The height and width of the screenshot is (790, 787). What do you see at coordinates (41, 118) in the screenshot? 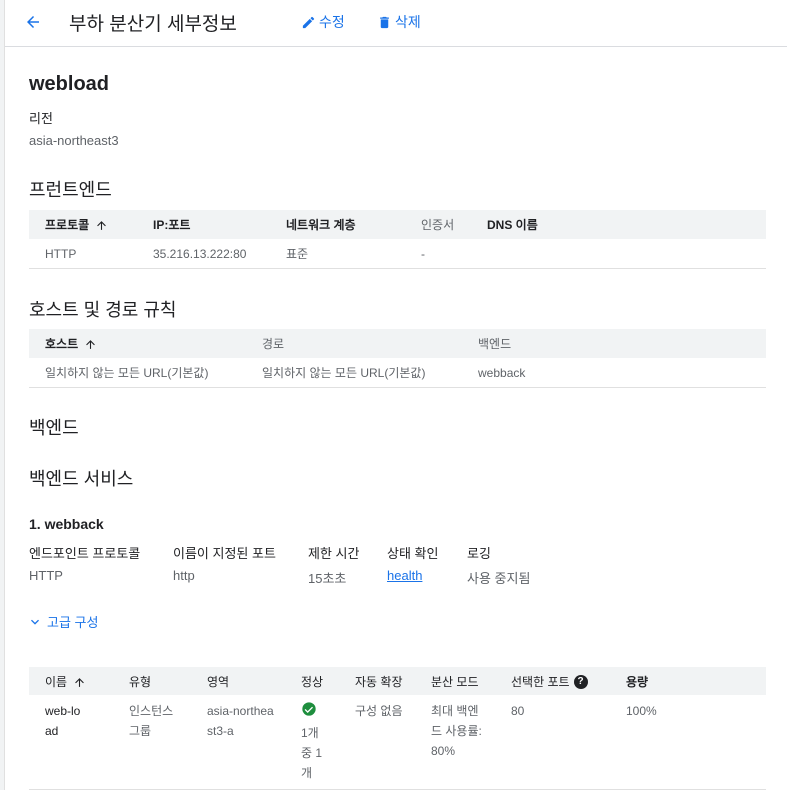
I see `region-label: 리전` at bounding box center [41, 118].